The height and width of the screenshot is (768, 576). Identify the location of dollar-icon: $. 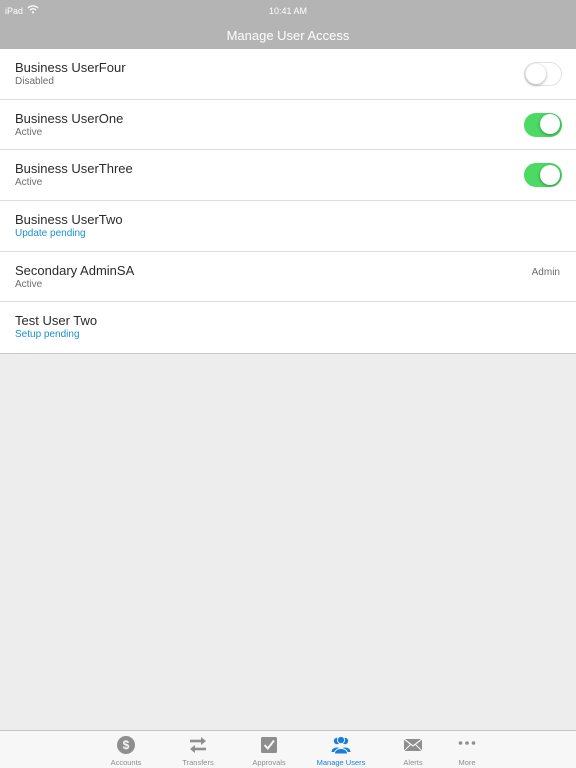
(126, 745).